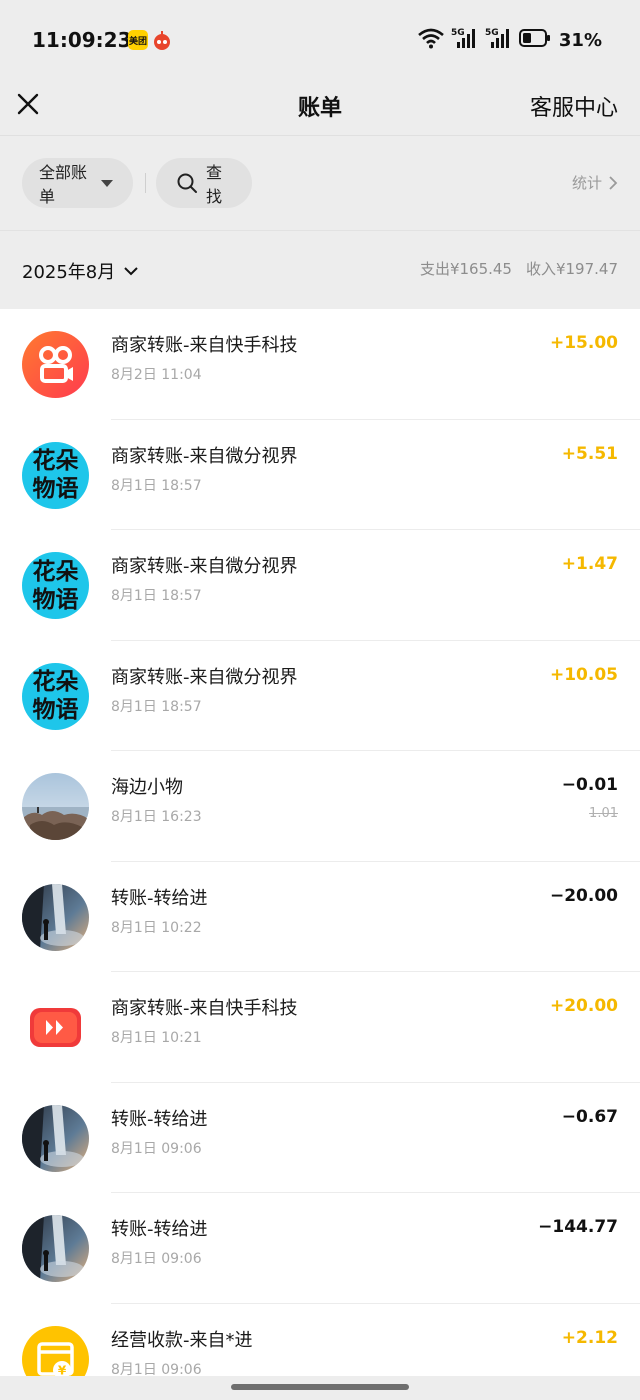 The image size is (640, 1400). Describe the element at coordinates (69, 272) in the screenshot. I see `month-label: 2025年8月` at that location.